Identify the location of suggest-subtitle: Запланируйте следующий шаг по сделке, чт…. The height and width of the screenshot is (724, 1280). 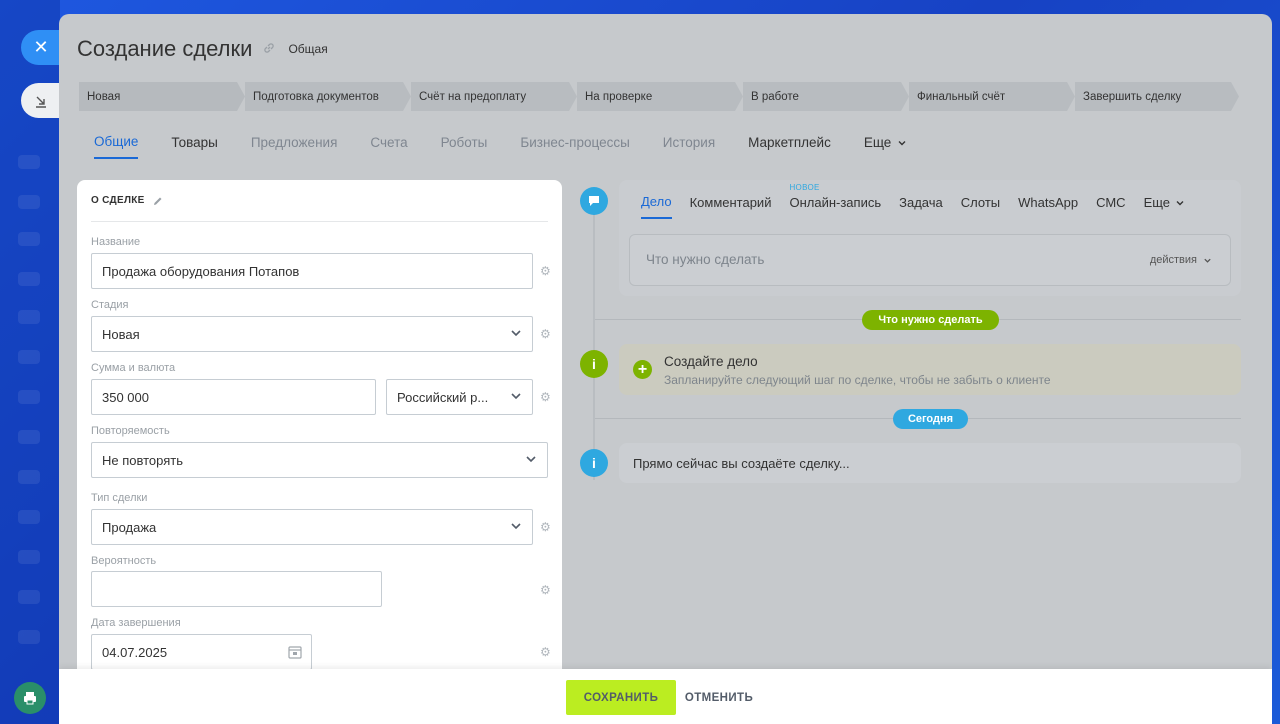
(857, 380).